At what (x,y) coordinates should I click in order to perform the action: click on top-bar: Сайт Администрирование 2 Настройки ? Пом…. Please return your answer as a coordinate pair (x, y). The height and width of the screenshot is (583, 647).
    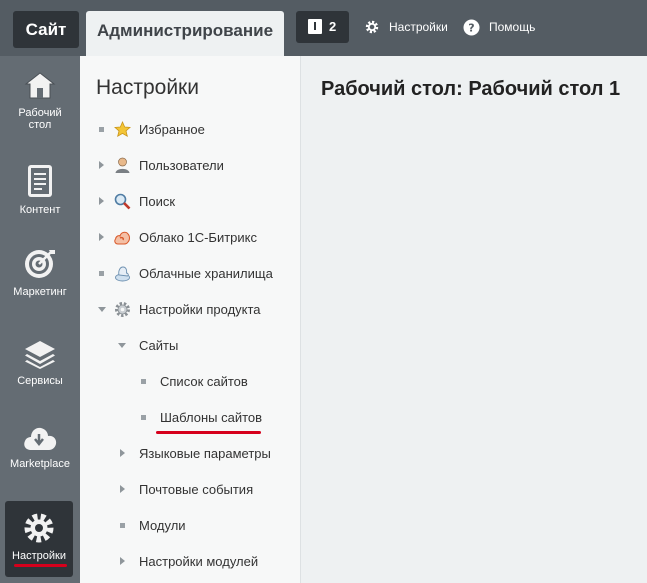
    Looking at the image, I should click on (323, 28).